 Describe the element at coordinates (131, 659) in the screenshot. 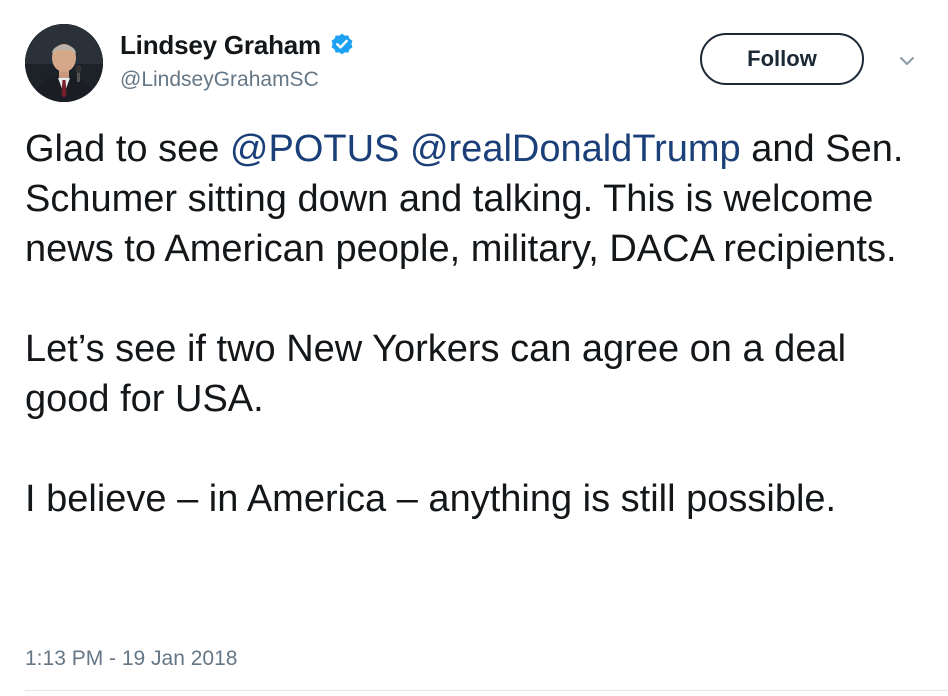

I see `tweet-timestamp: 1:13 PM - 19 Jan 2018` at that location.